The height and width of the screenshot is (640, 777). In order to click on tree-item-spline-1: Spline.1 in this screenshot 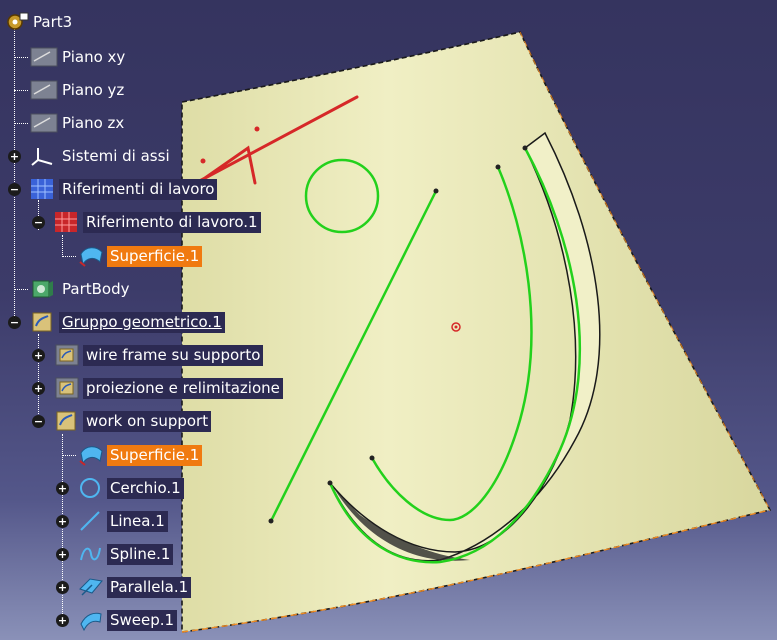, I will do `click(126, 554)`.